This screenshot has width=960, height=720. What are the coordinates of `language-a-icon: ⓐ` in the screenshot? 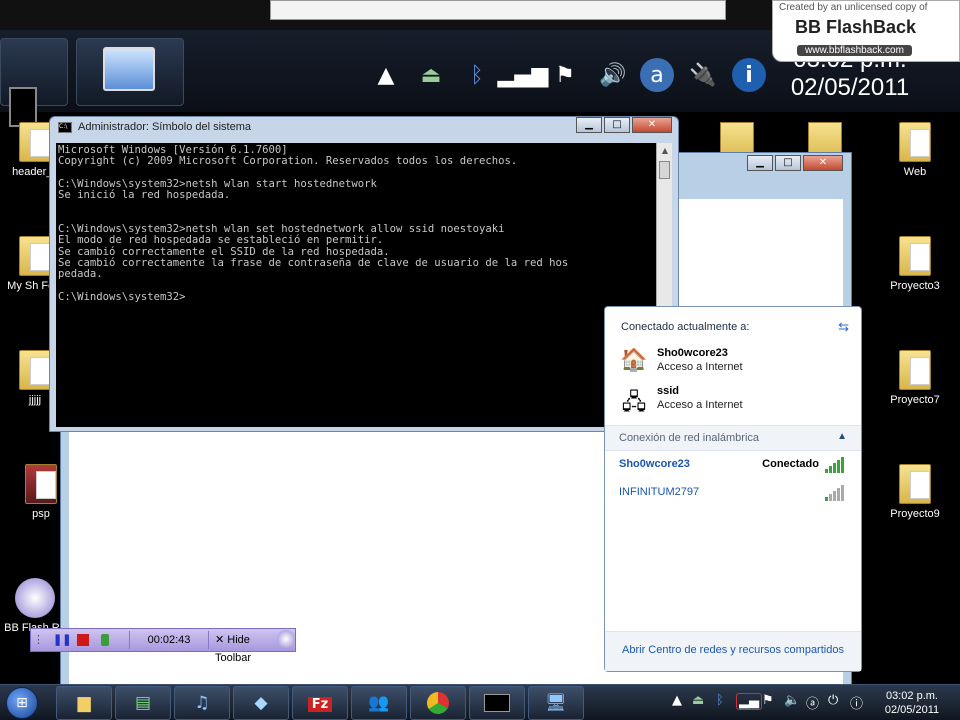 It's located at (812, 702).